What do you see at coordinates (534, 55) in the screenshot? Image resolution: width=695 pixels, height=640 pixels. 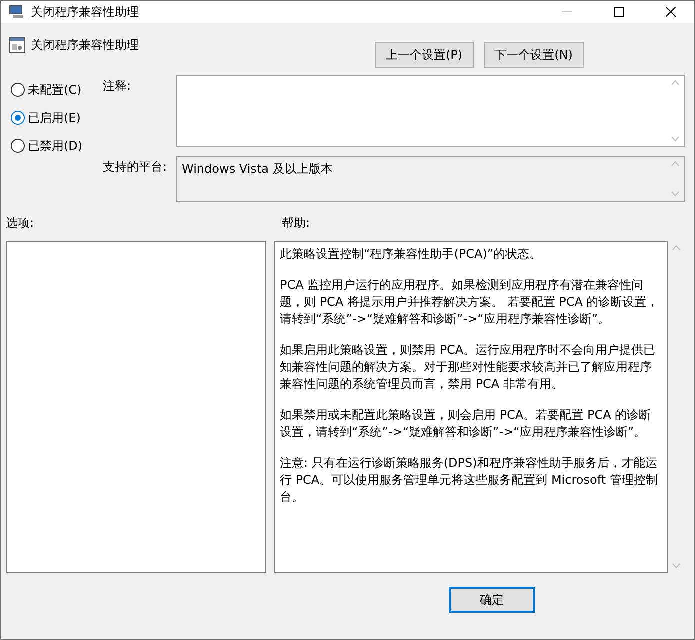 I see `next-setting-button: 下一个设置(N)` at bounding box center [534, 55].